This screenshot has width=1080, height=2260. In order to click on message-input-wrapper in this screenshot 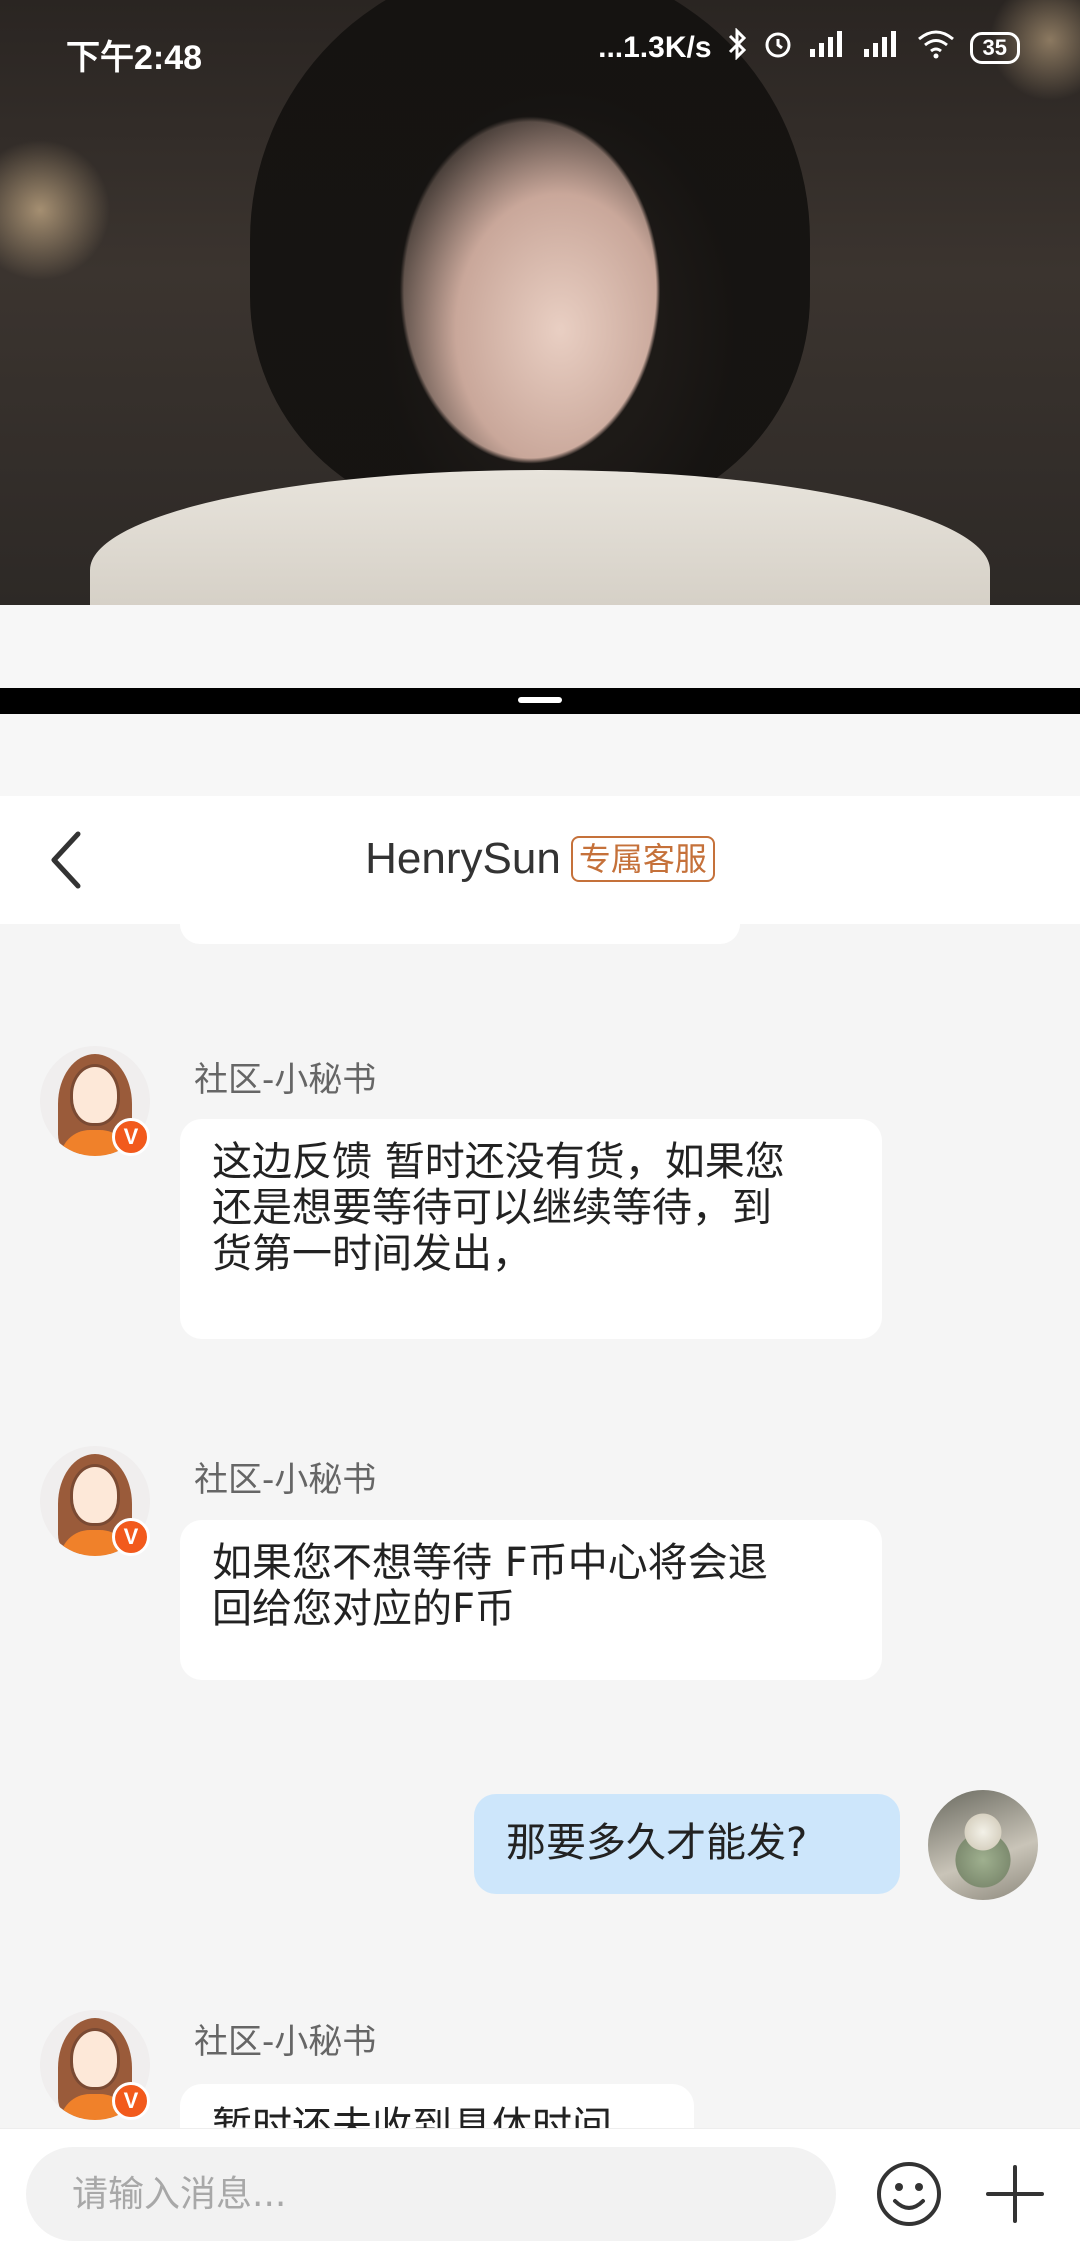, I will do `click(431, 2194)`.